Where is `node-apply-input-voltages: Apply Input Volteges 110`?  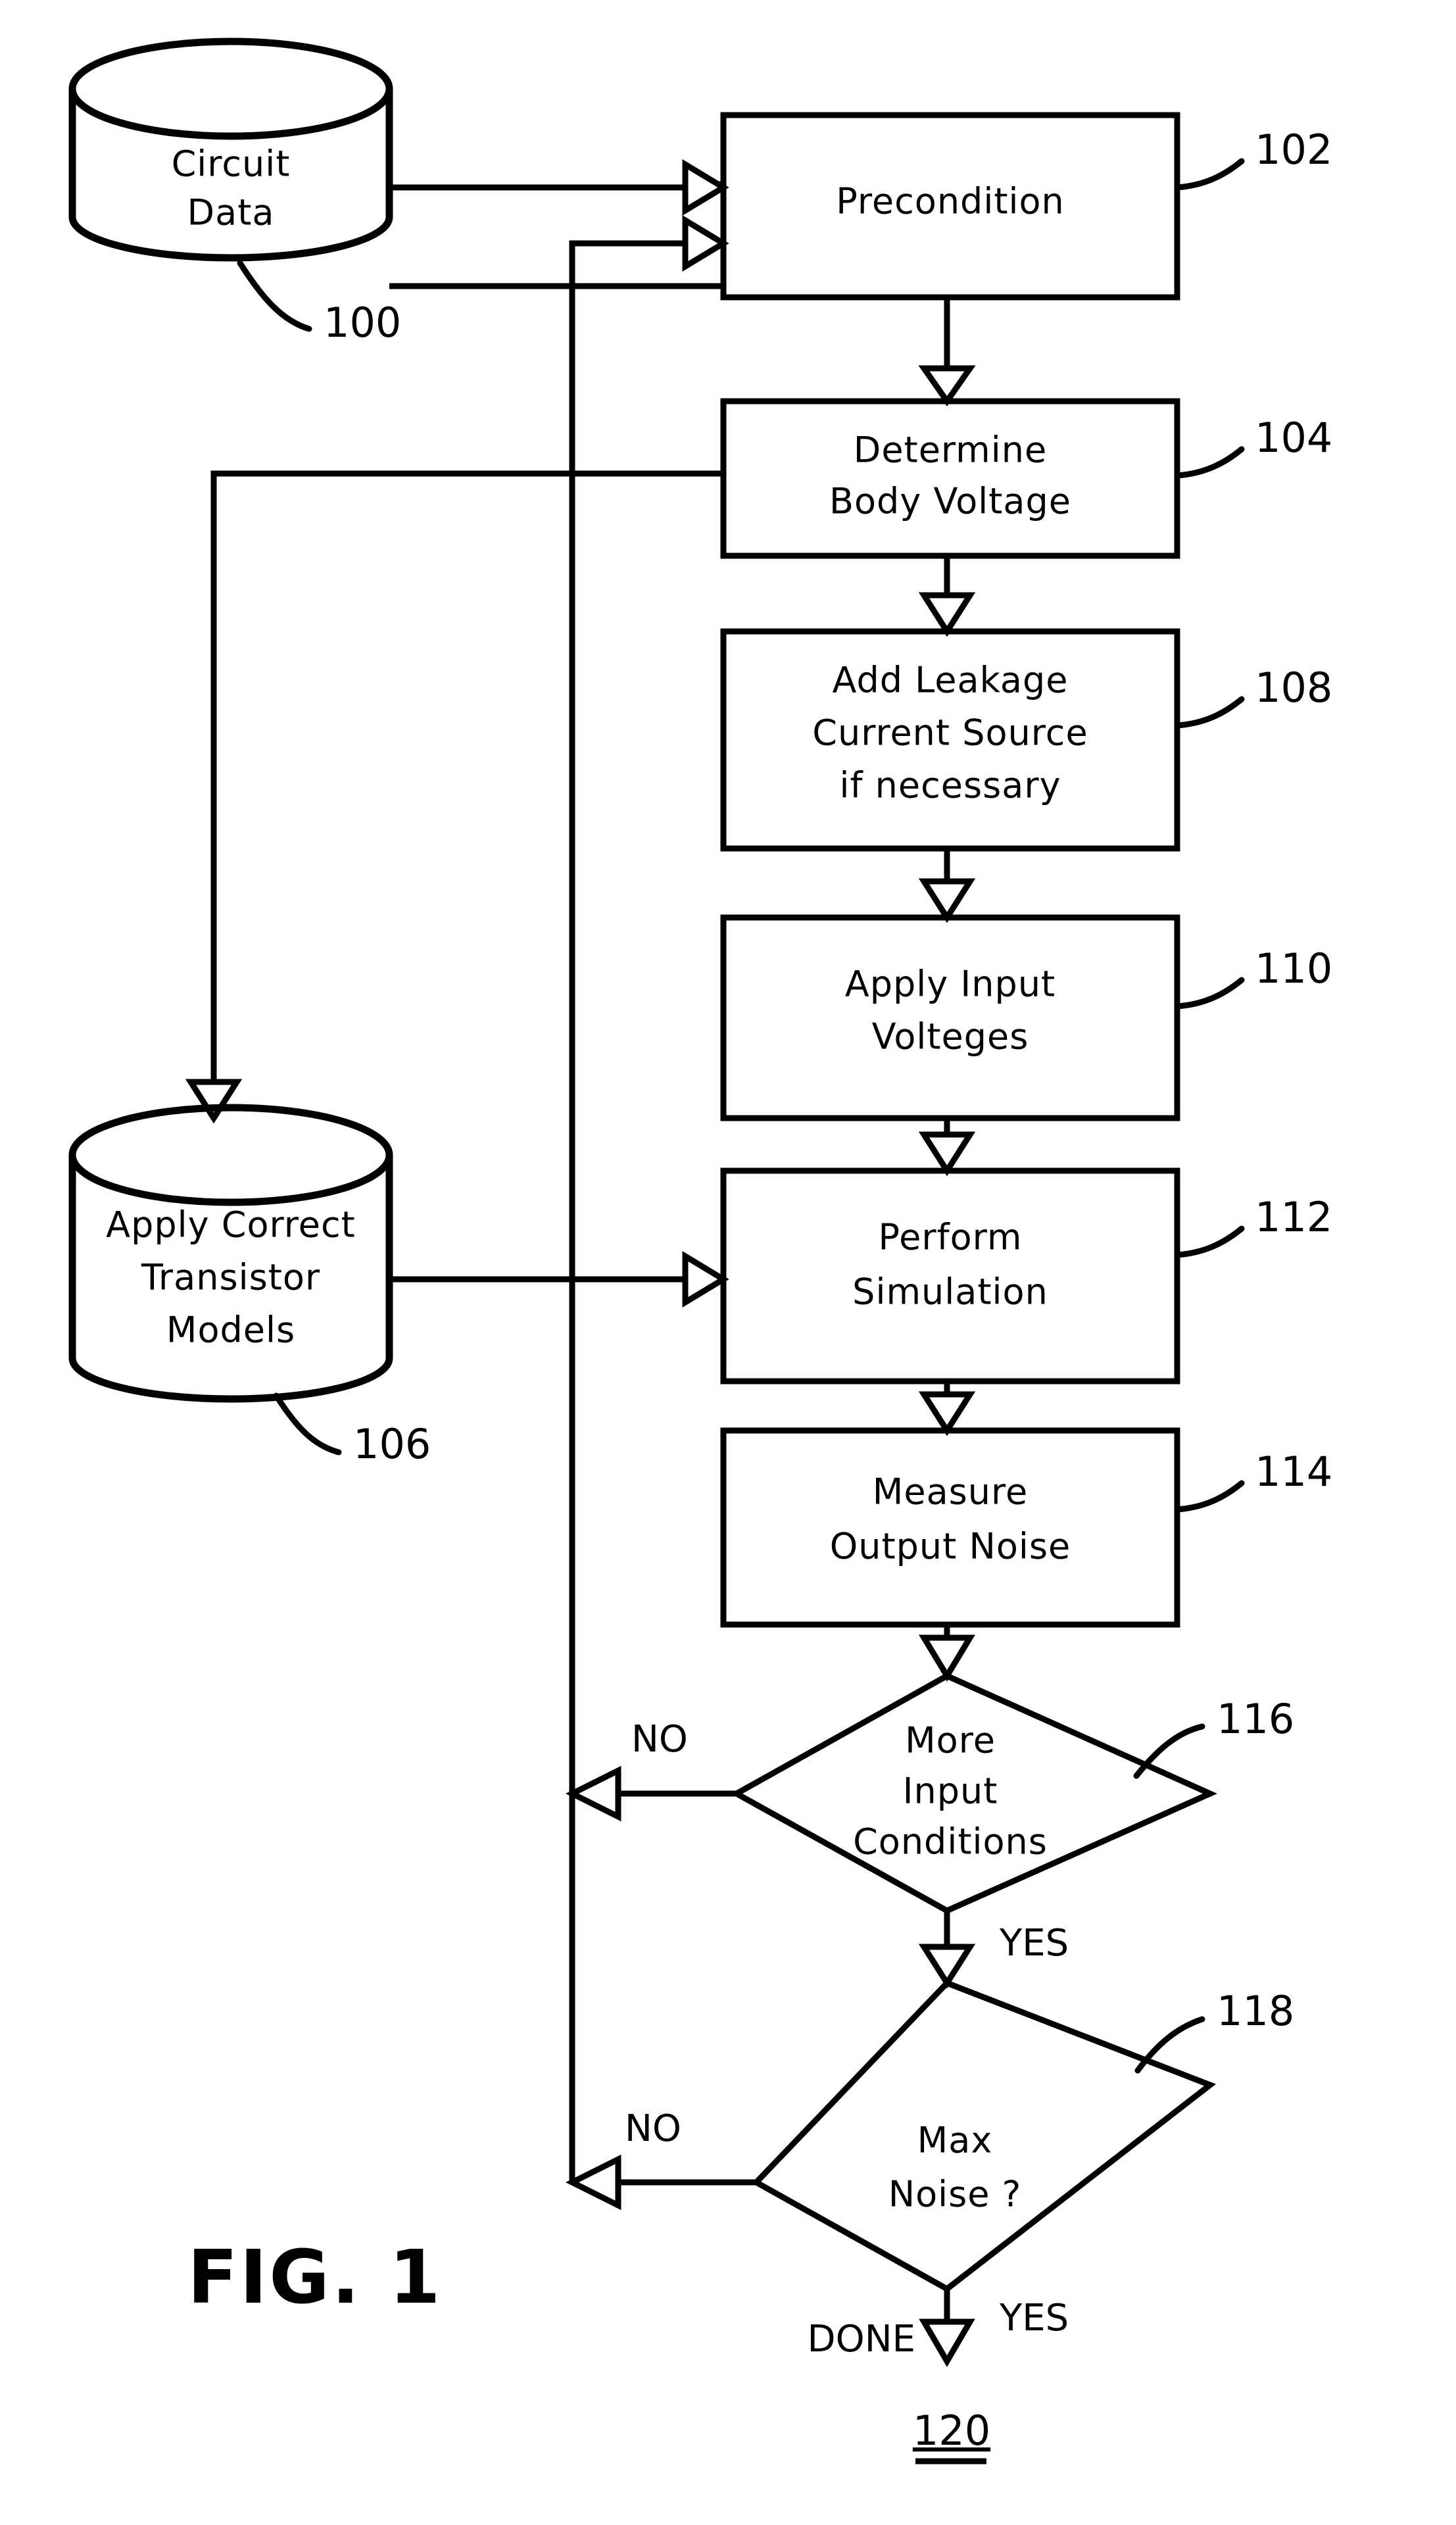
node-apply-input-voltages: Apply Input Volteges 110 is located at coordinates (1026, 1018).